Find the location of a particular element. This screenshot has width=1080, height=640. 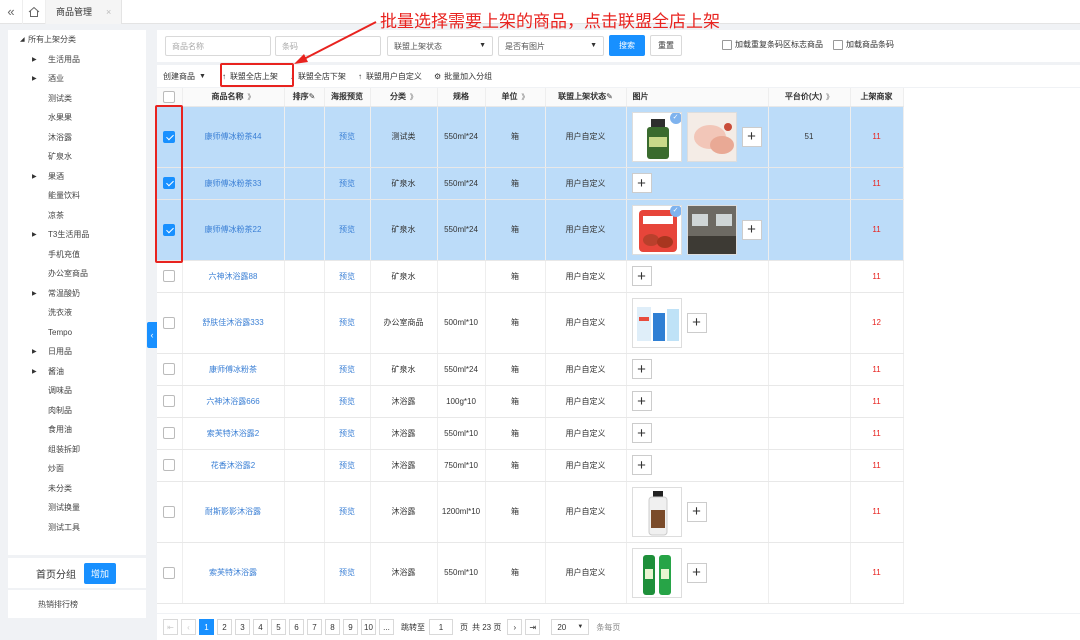

reset-button: 重置 is located at coordinates (666, 45).